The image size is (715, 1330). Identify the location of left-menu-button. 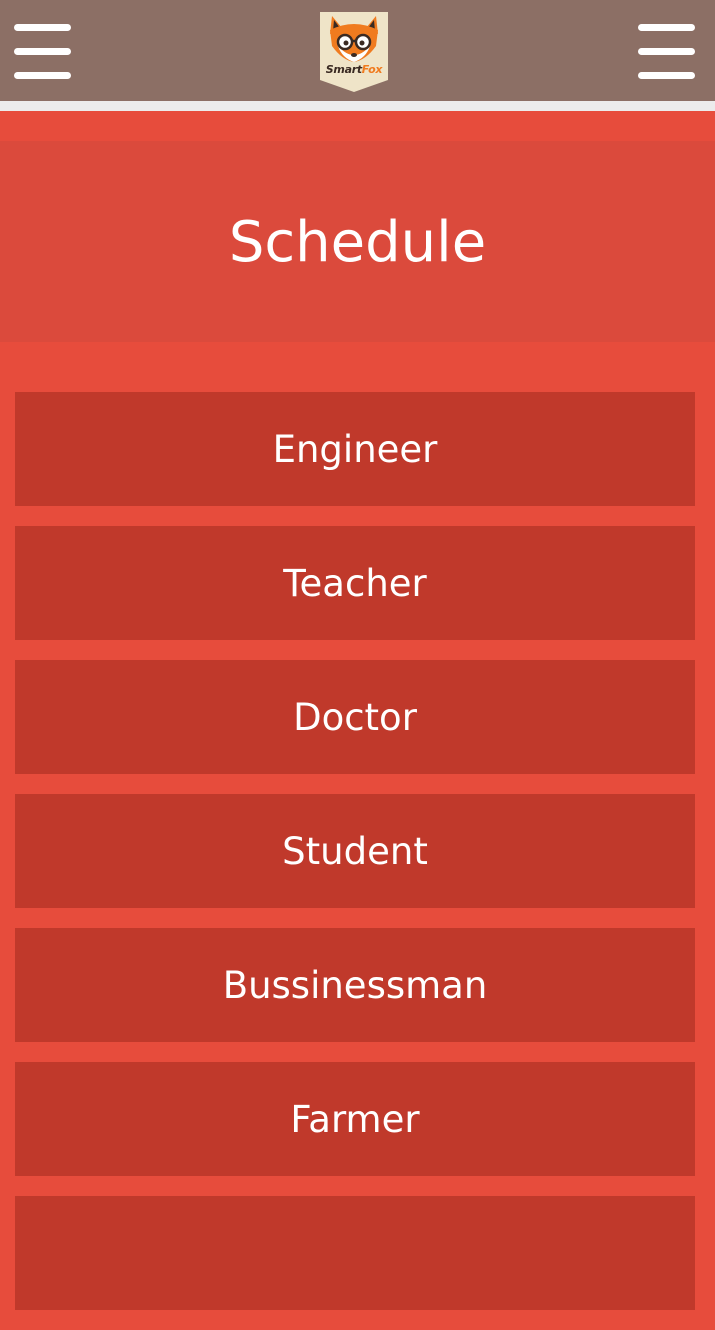
(43, 53).